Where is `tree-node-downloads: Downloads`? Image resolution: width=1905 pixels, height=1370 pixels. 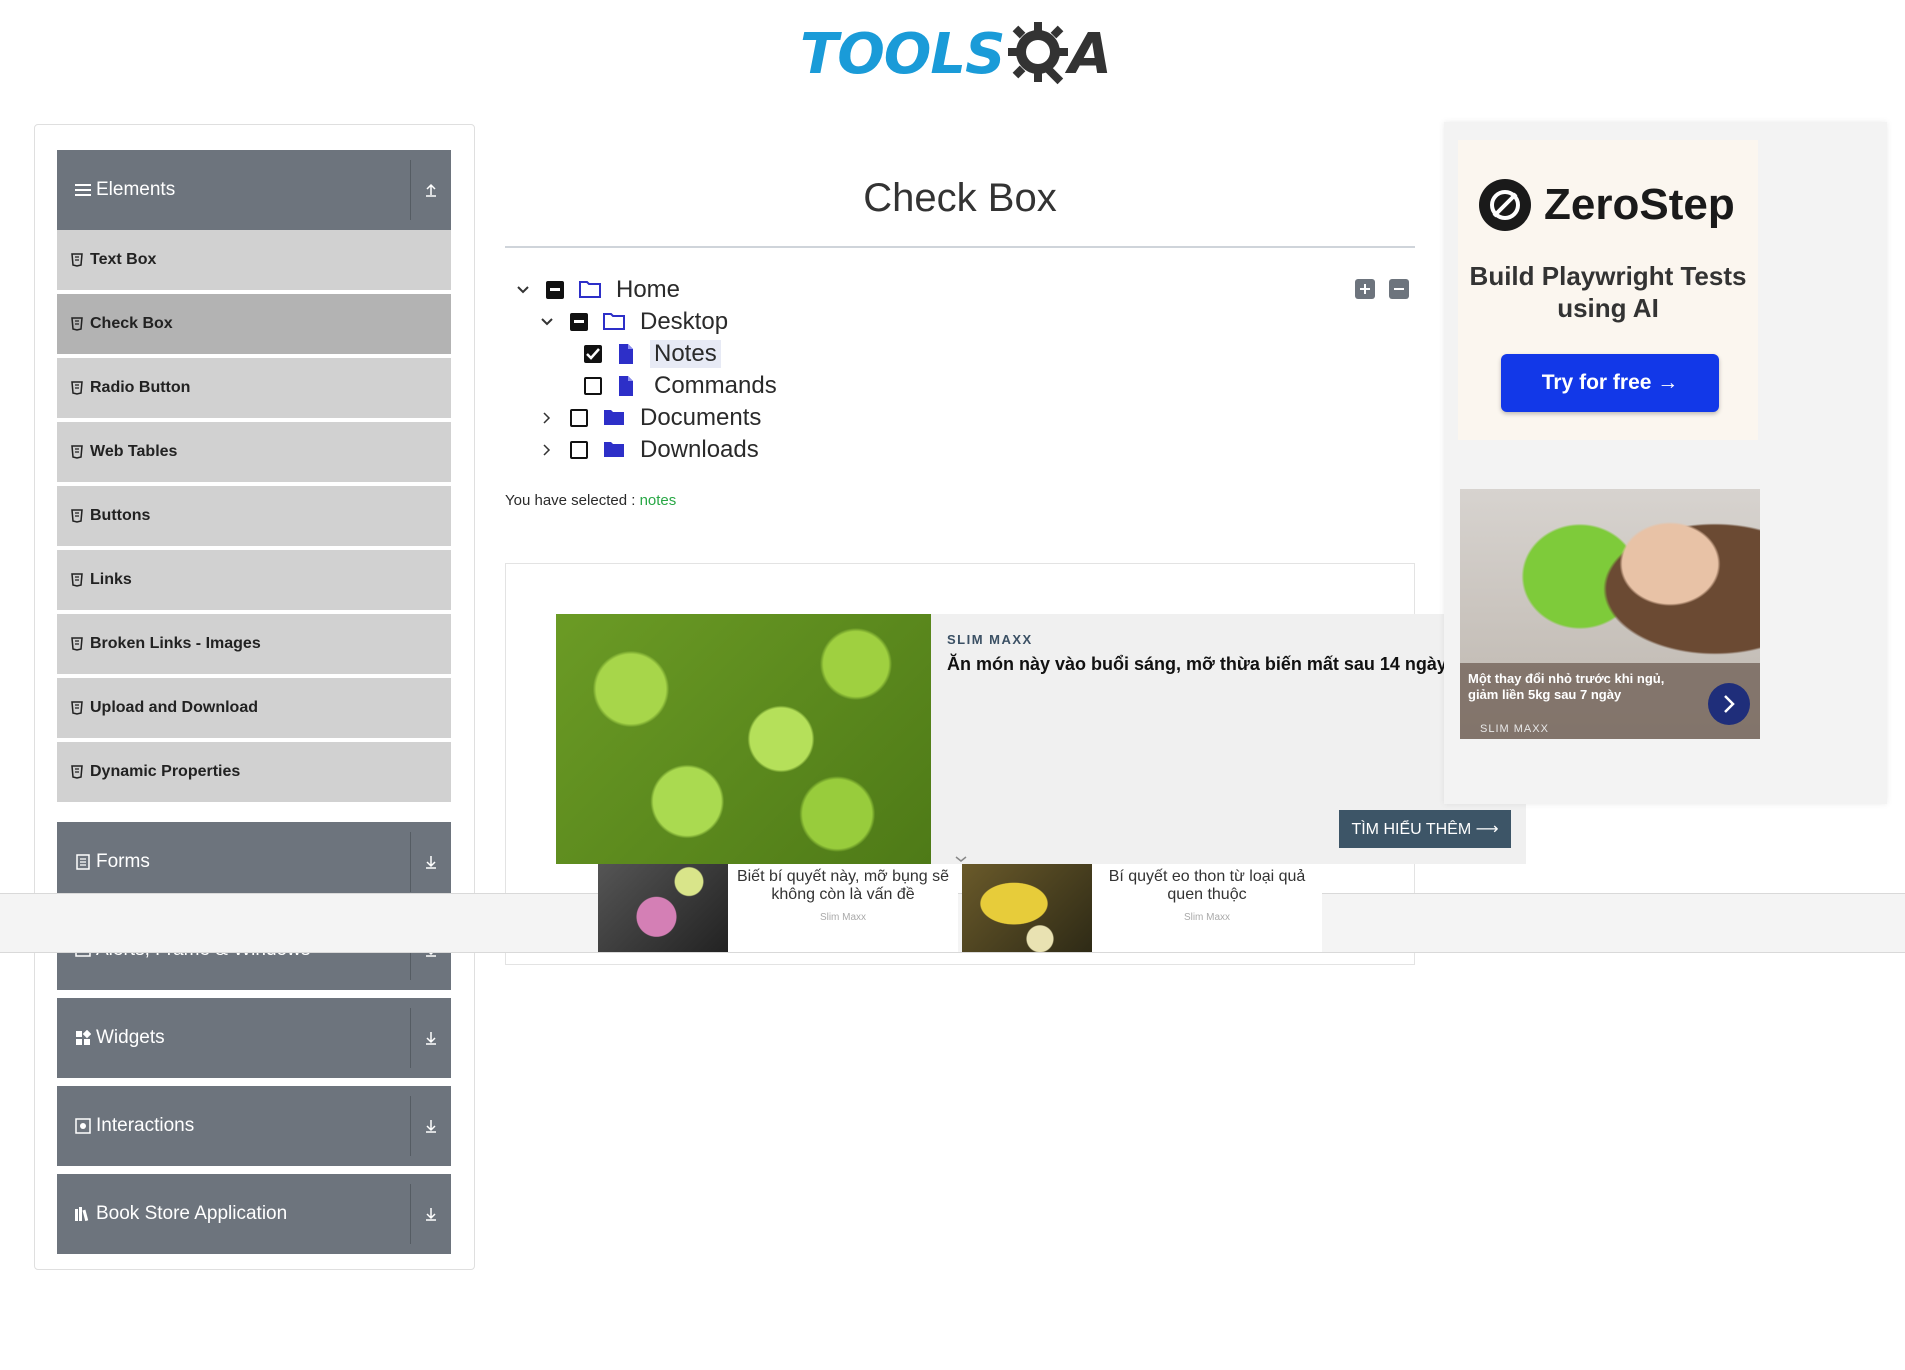 tree-node-downloads: Downloads is located at coordinates (650, 450).